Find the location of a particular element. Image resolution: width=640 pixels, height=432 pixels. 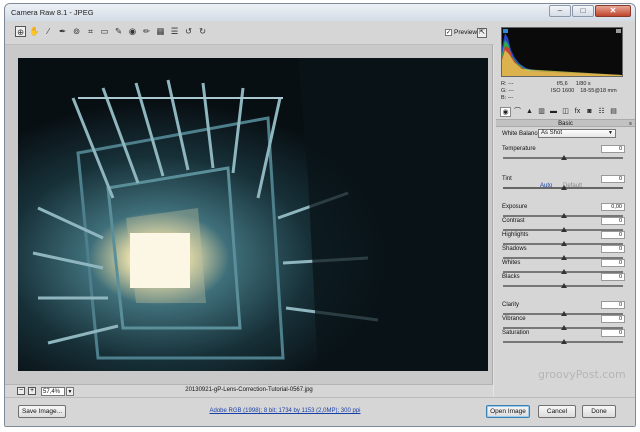

maximize-button: □ is located at coordinates (583, 11).